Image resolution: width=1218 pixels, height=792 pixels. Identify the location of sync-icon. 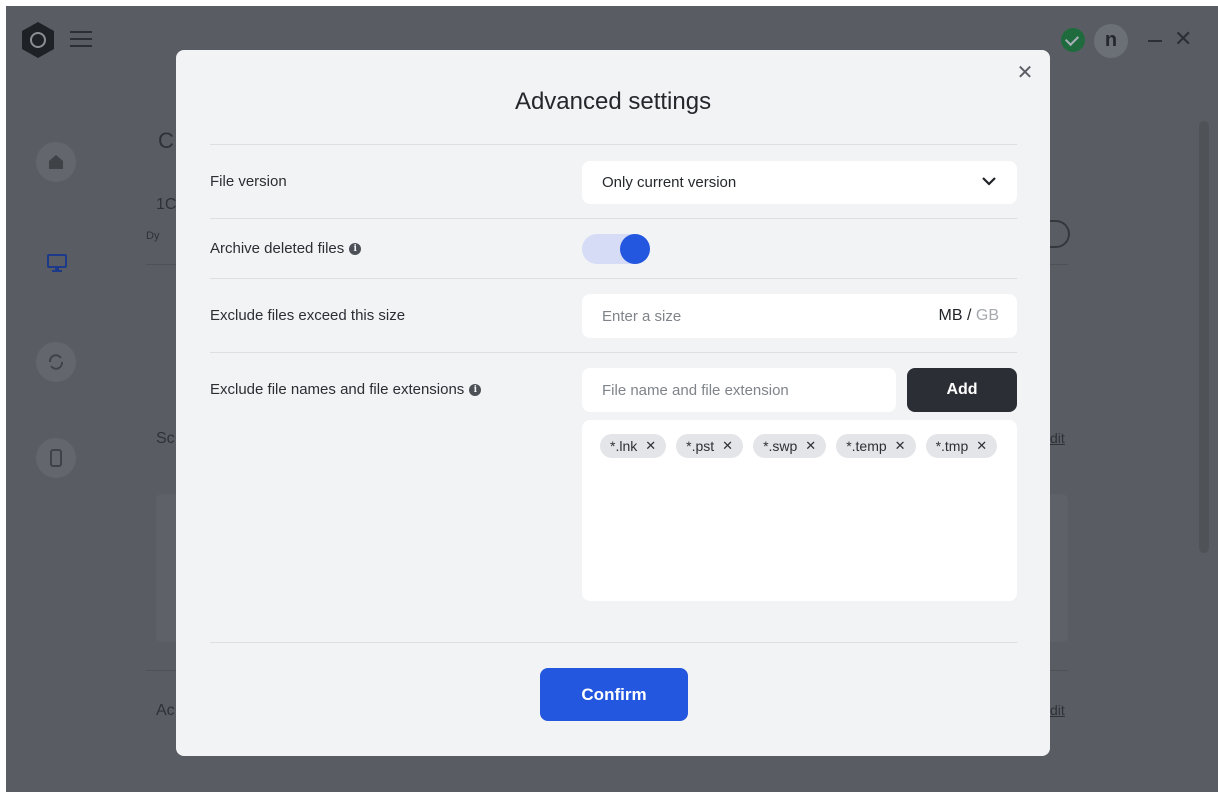
(56, 362).